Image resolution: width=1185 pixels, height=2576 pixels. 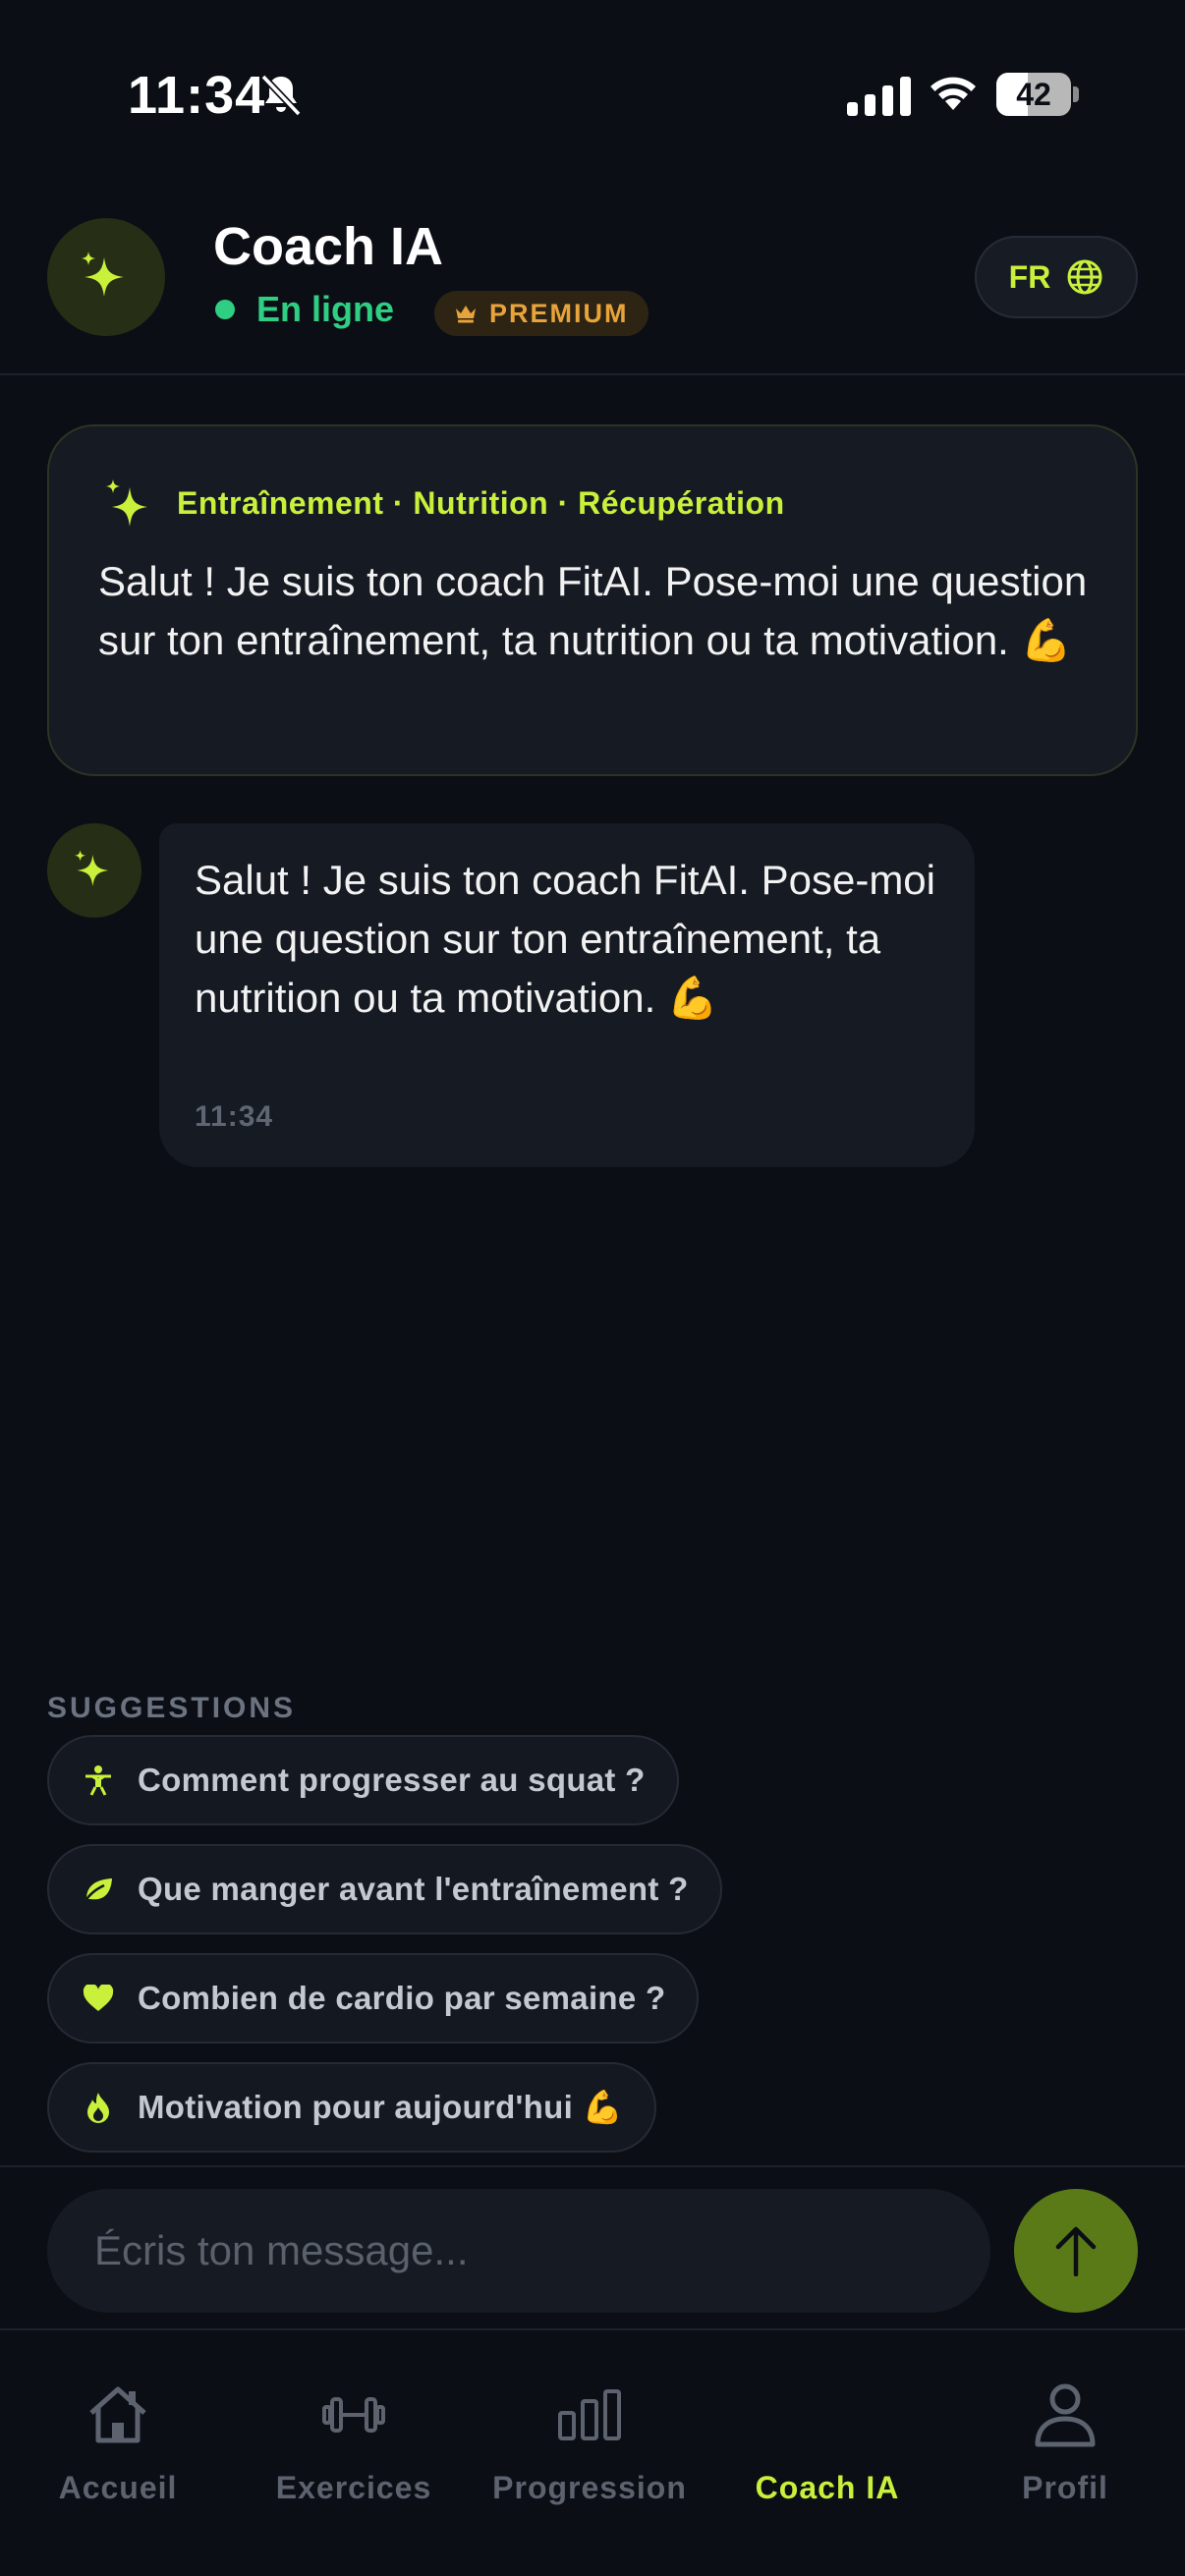 I want to click on home-icon, so click(x=118, y=2415).